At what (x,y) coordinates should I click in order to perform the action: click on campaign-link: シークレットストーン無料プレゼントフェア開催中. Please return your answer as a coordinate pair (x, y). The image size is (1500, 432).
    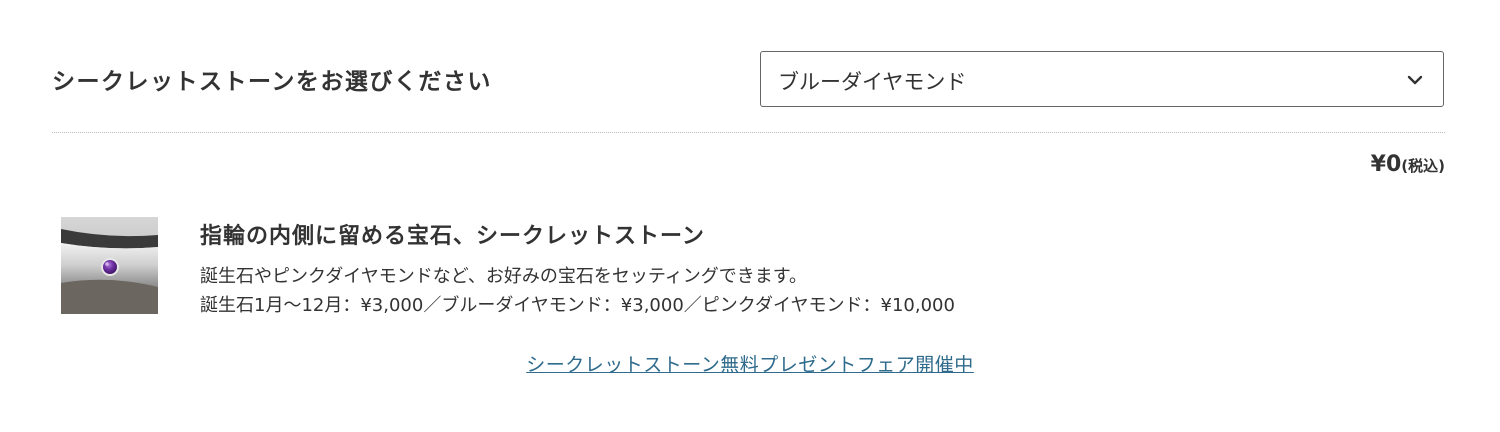
    Looking at the image, I should click on (750, 365).